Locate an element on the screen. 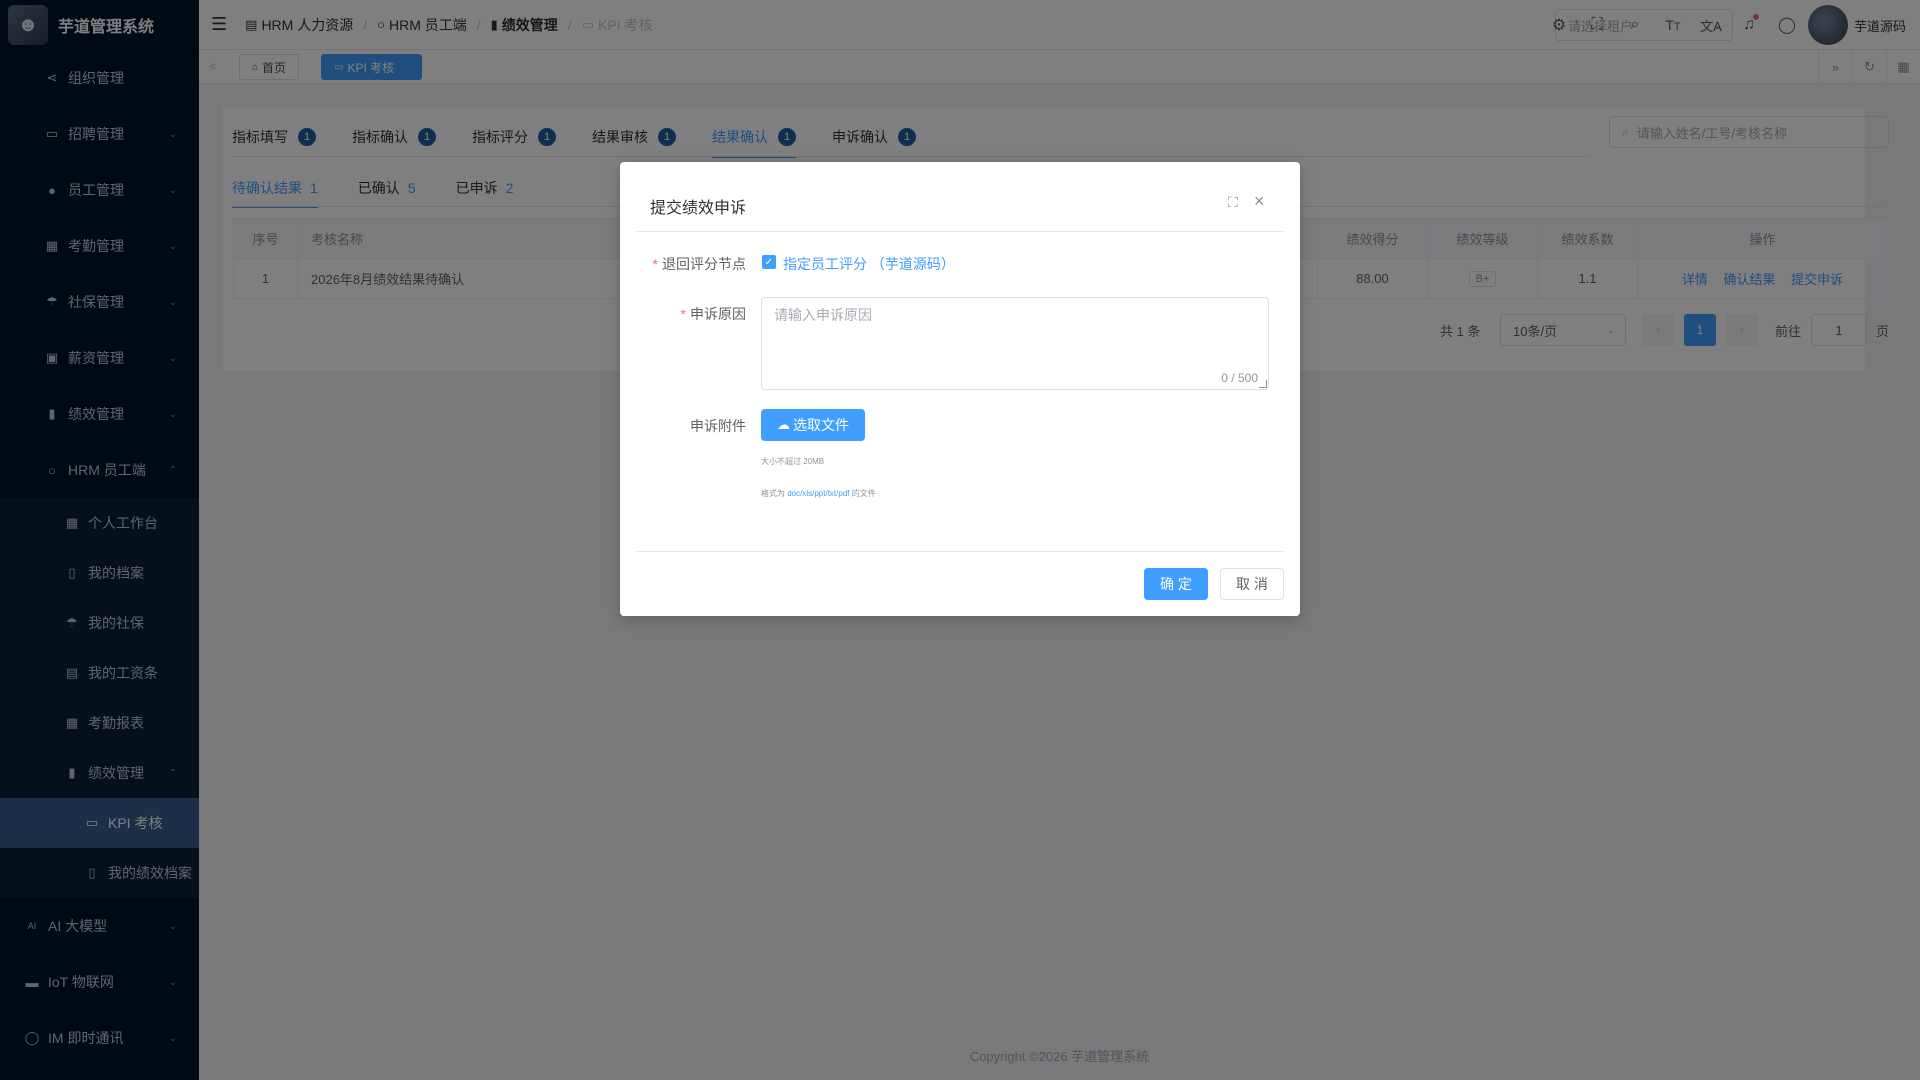 The height and width of the screenshot is (1080, 1920). select-file-button: ☁ 选取文件 is located at coordinates (813, 425).